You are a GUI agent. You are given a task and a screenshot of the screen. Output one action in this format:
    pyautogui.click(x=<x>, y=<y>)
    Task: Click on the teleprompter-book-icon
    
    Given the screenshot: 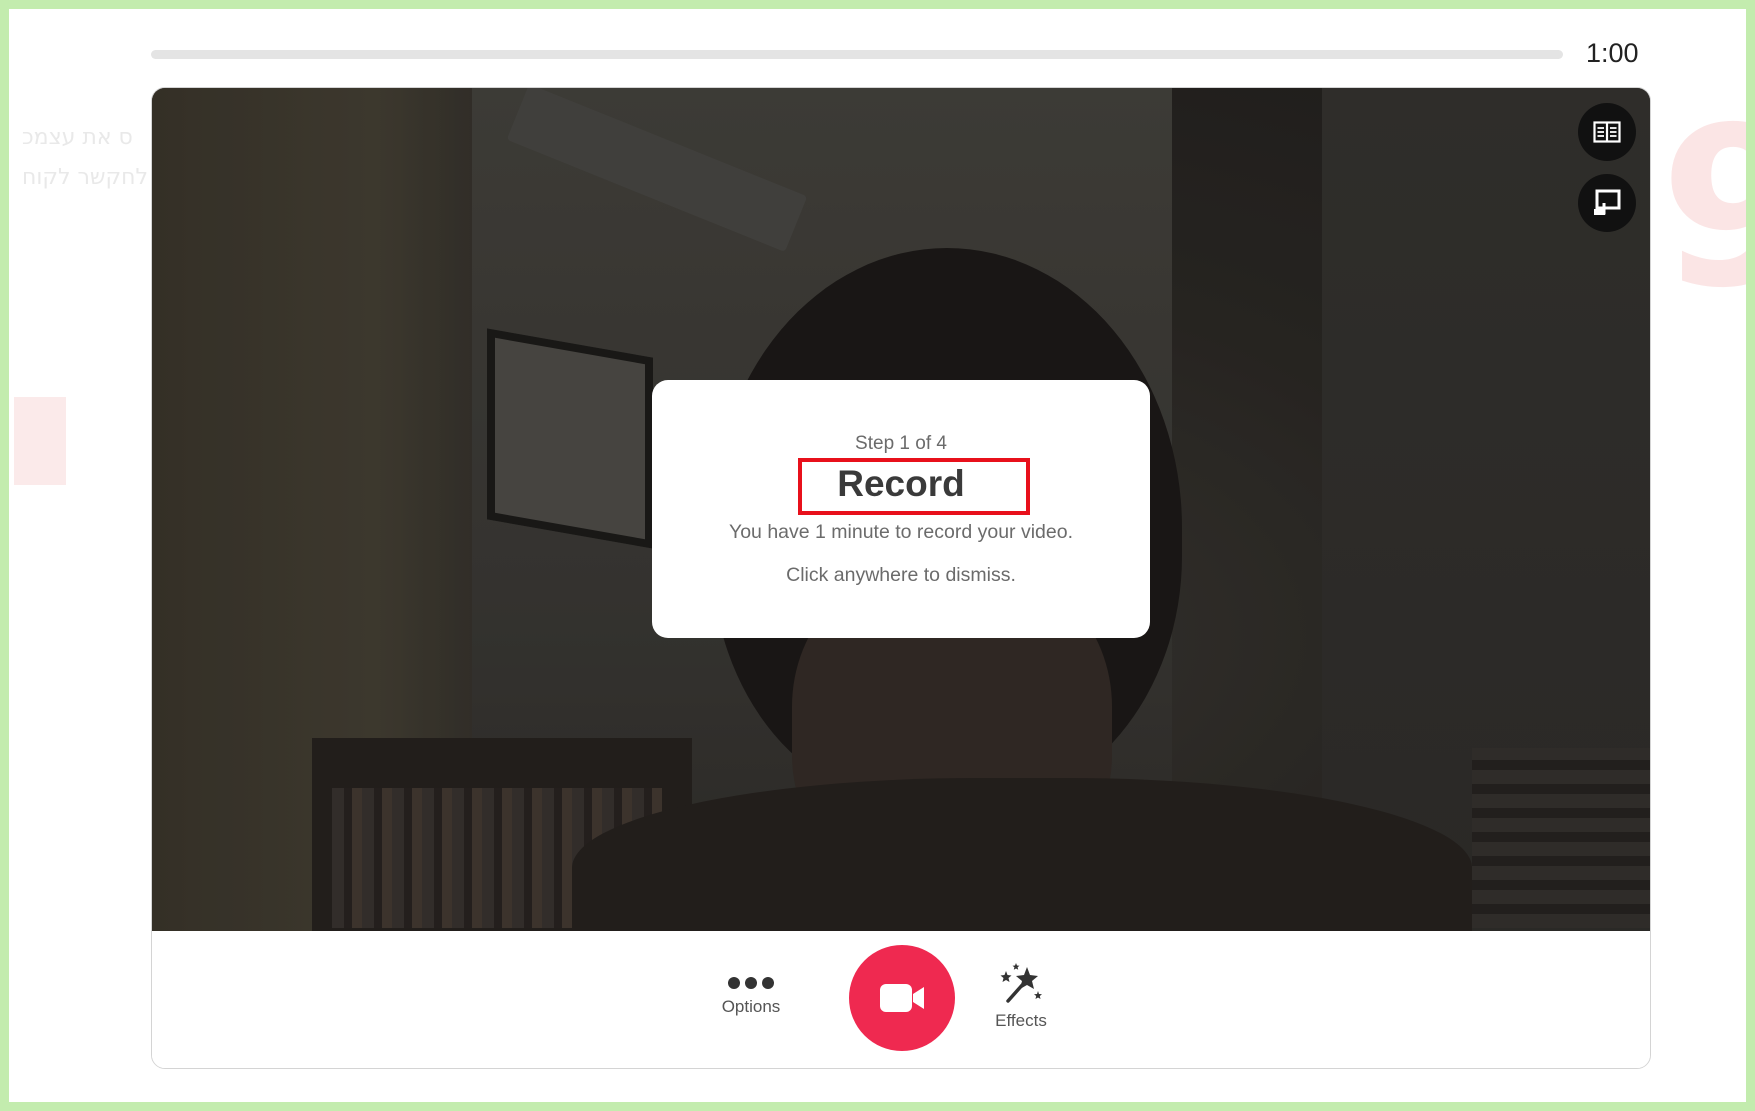 What is the action you would take?
    pyautogui.click(x=1607, y=132)
    